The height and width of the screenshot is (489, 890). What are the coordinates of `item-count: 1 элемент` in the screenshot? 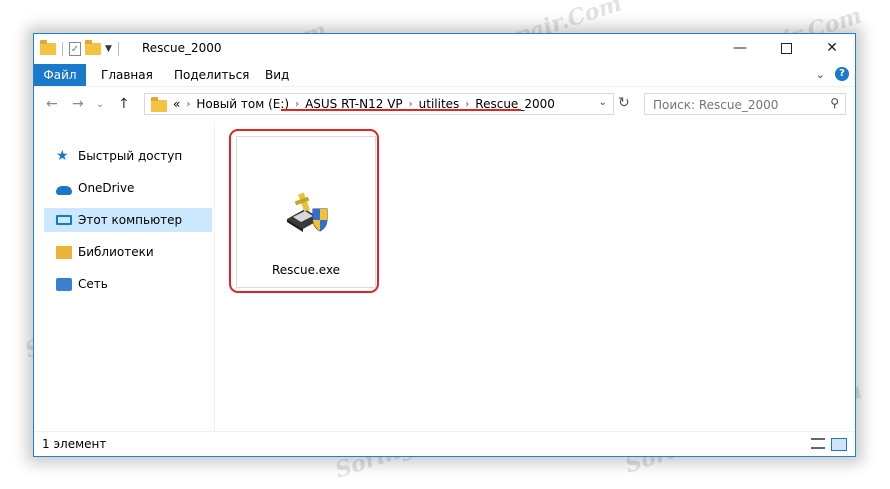 It's located at (74, 444).